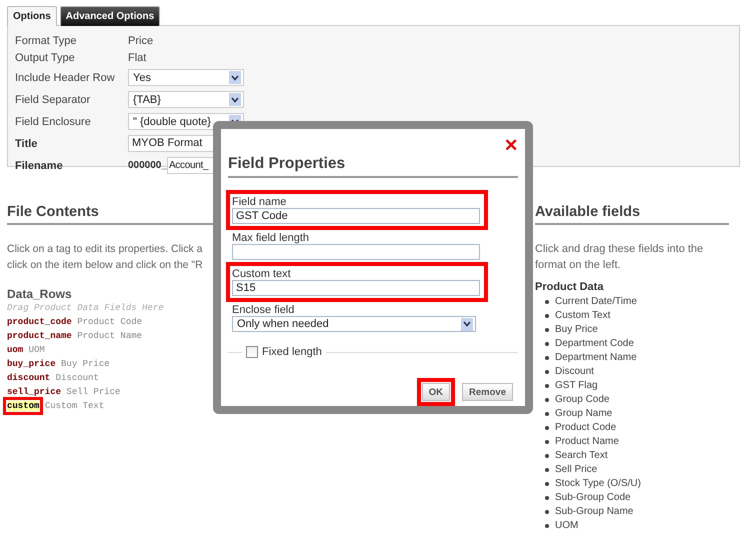 Image resolution: width=750 pixels, height=560 pixels. I want to click on available-field: Stock Type (O/S/U), so click(598, 484).